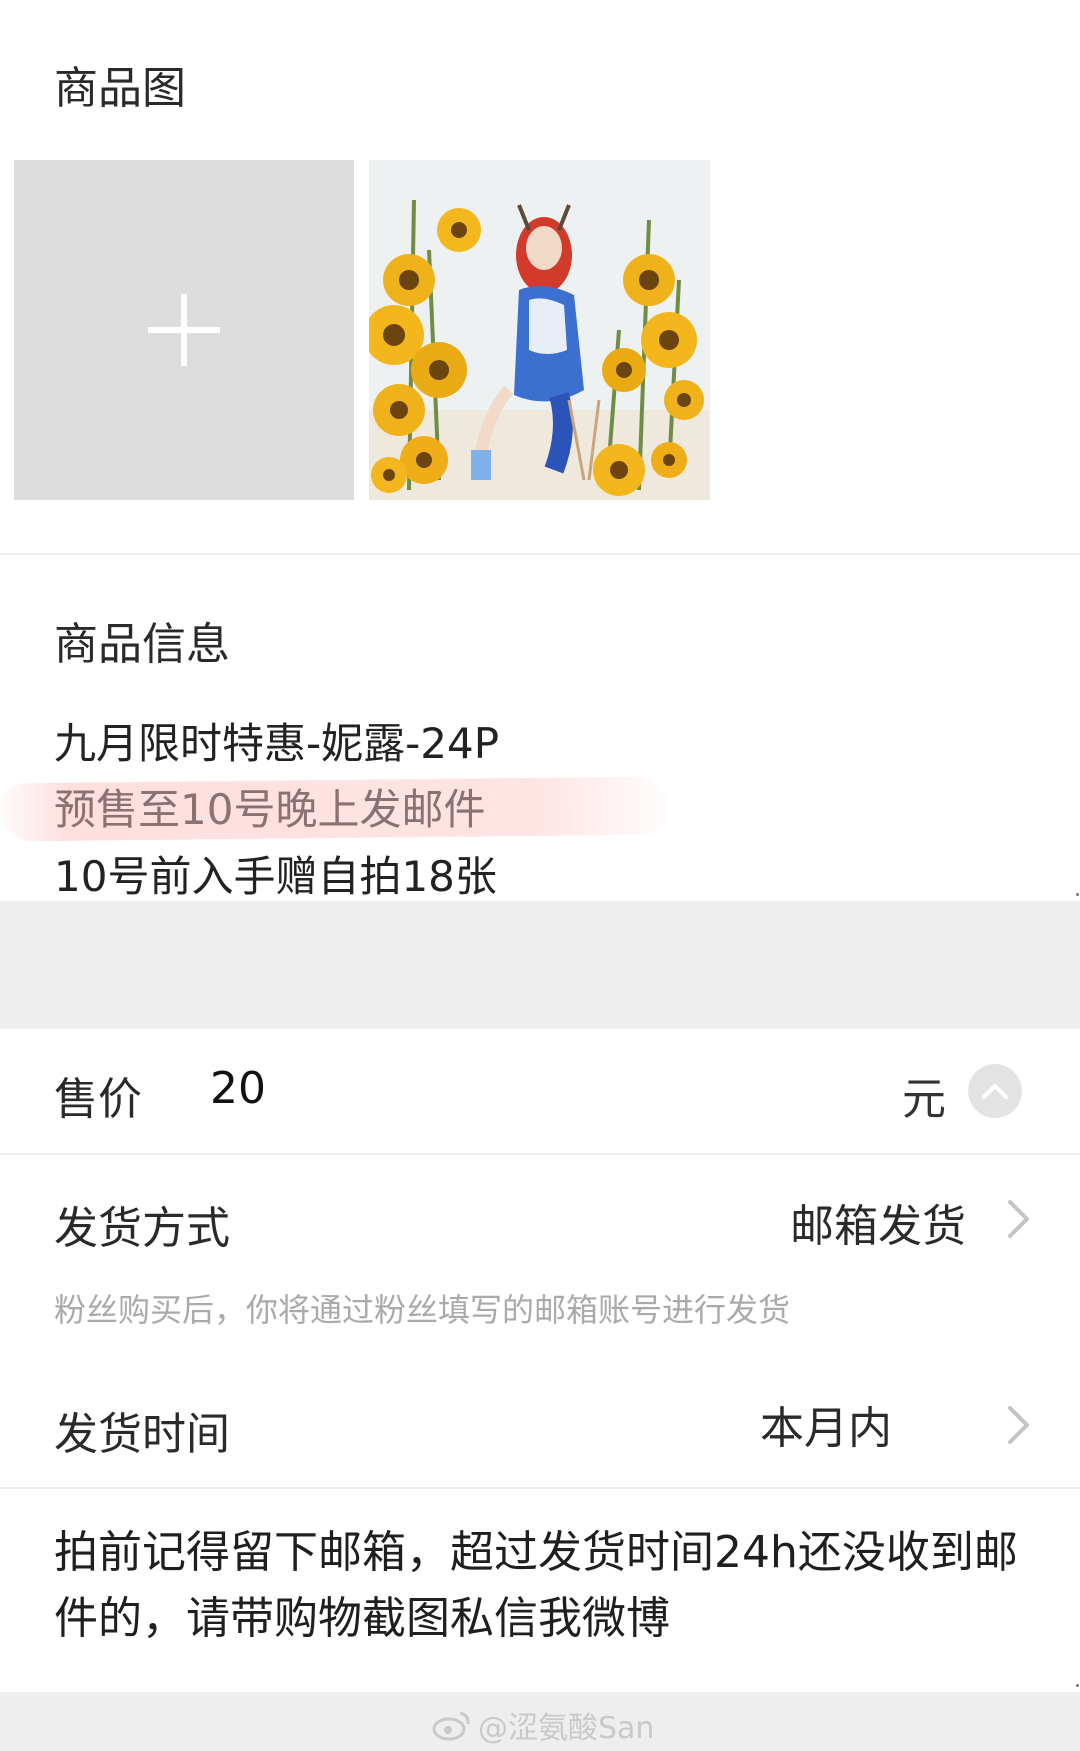  What do you see at coordinates (422, 1310) in the screenshot?
I see `shipping-method-hint: 粉丝购买后，你将通过粉丝填写的邮箱账号进行发货` at bounding box center [422, 1310].